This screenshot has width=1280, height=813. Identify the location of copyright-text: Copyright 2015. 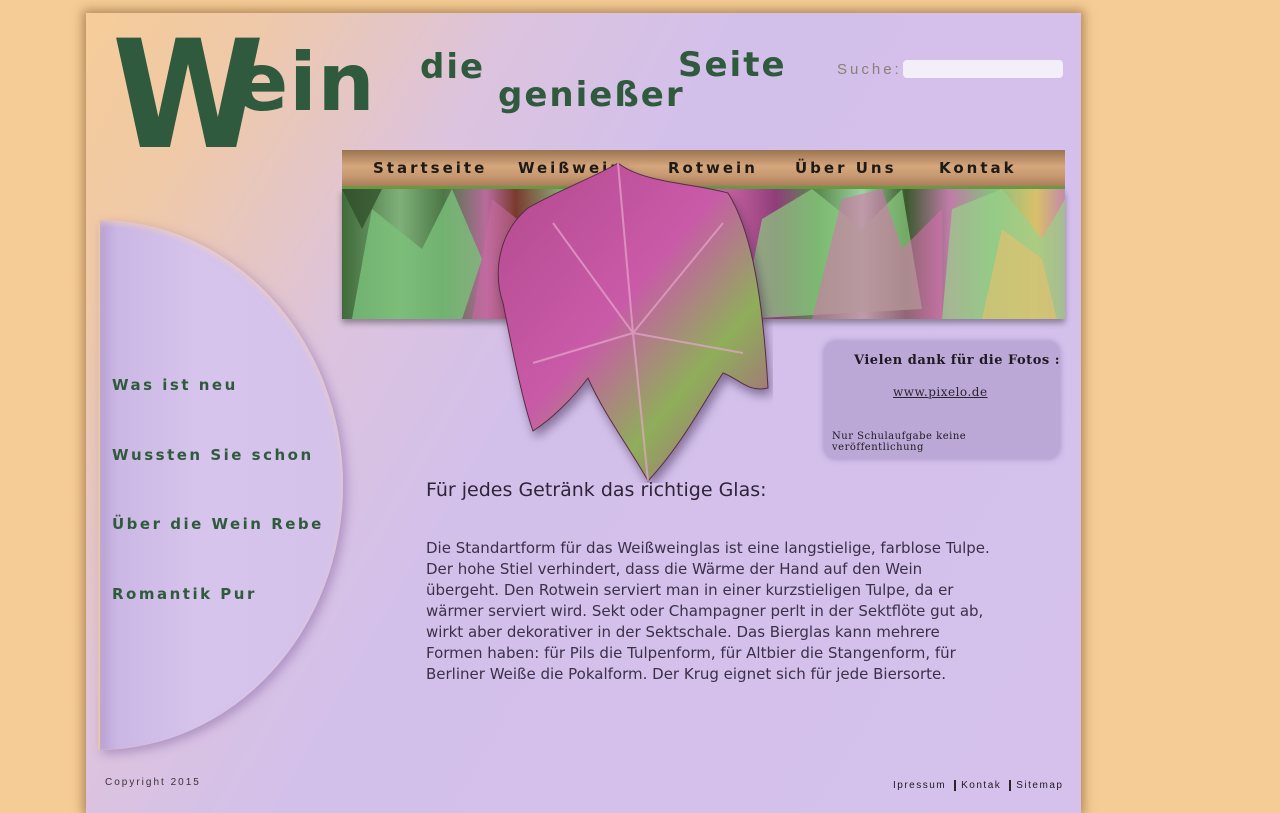
(153, 782).